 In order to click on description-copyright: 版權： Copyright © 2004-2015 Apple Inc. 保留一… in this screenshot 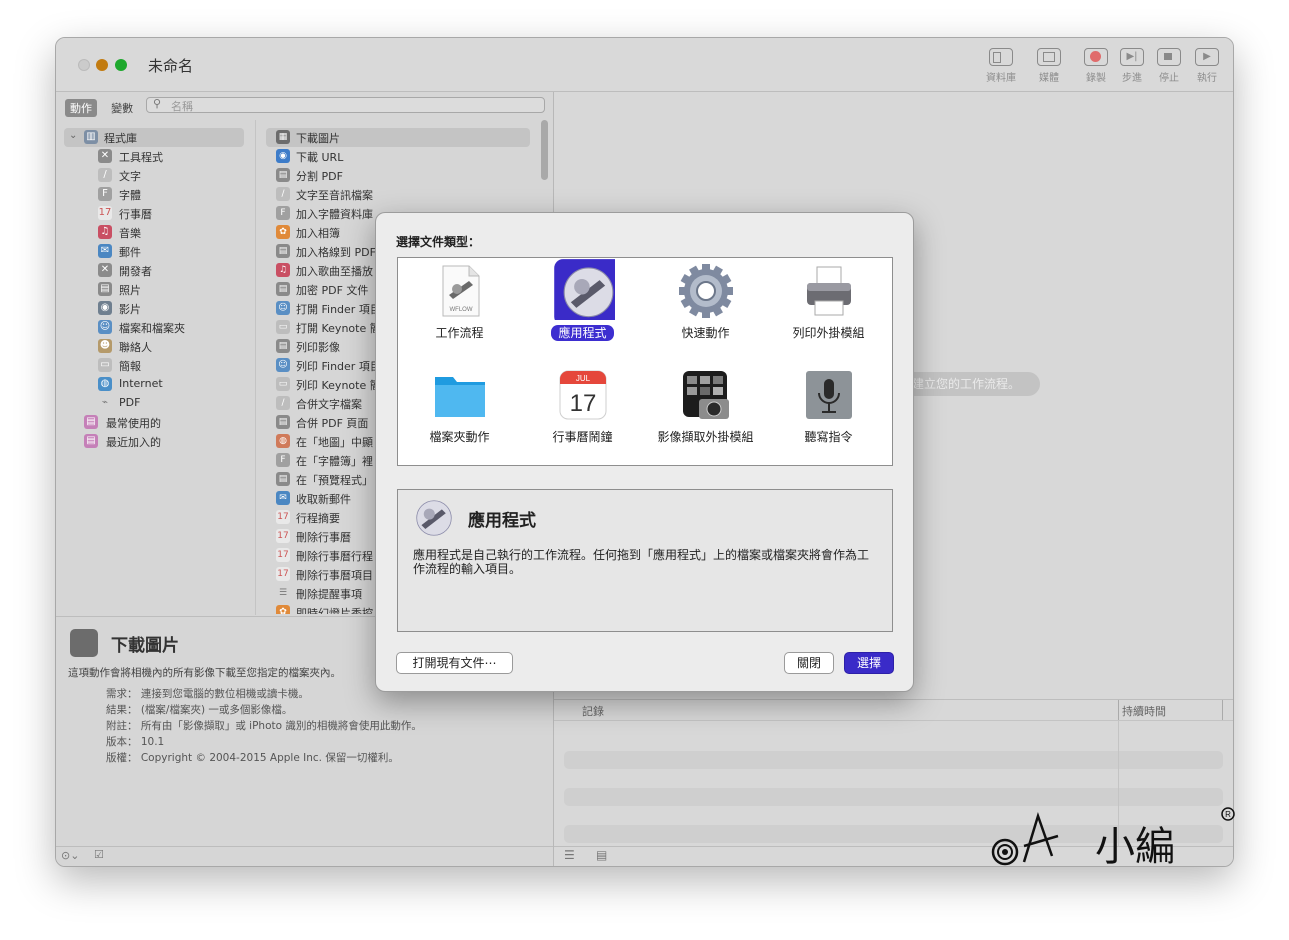, I will do `click(252, 758)`.